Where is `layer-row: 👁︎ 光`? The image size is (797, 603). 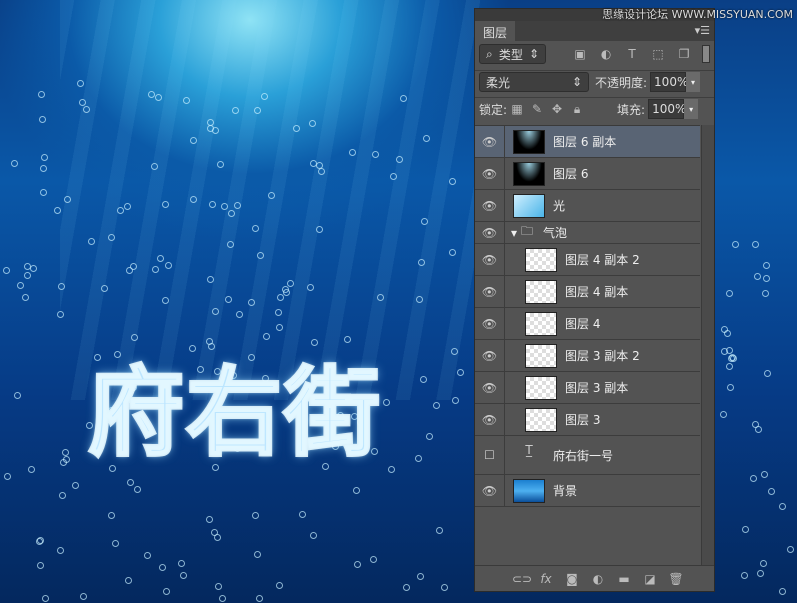 layer-row: 👁︎ 光 is located at coordinates (587, 206).